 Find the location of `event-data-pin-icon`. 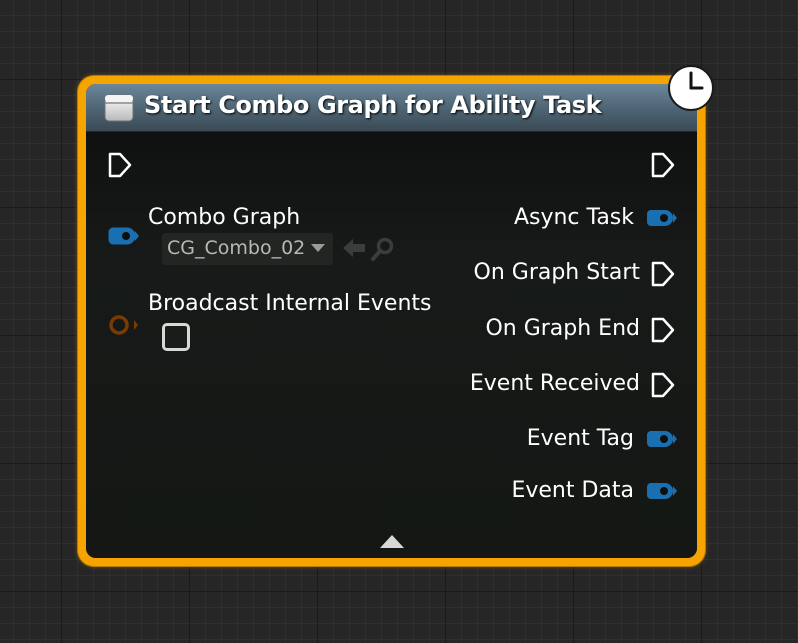

event-data-pin-icon is located at coordinates (661, 491).